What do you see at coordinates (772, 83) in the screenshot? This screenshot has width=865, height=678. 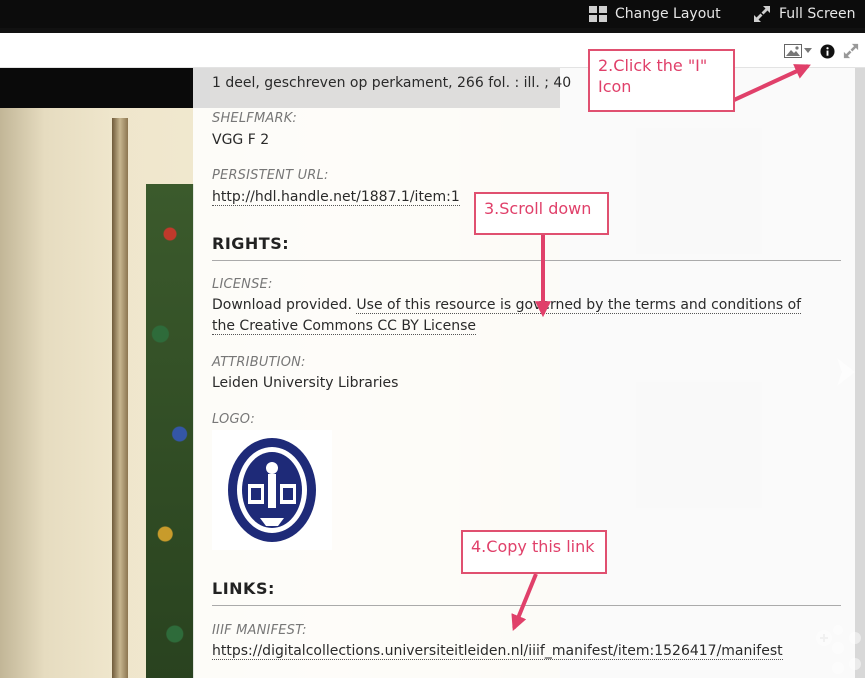 I see `arrow-to-info-icon` at bounding box center [772, 83].